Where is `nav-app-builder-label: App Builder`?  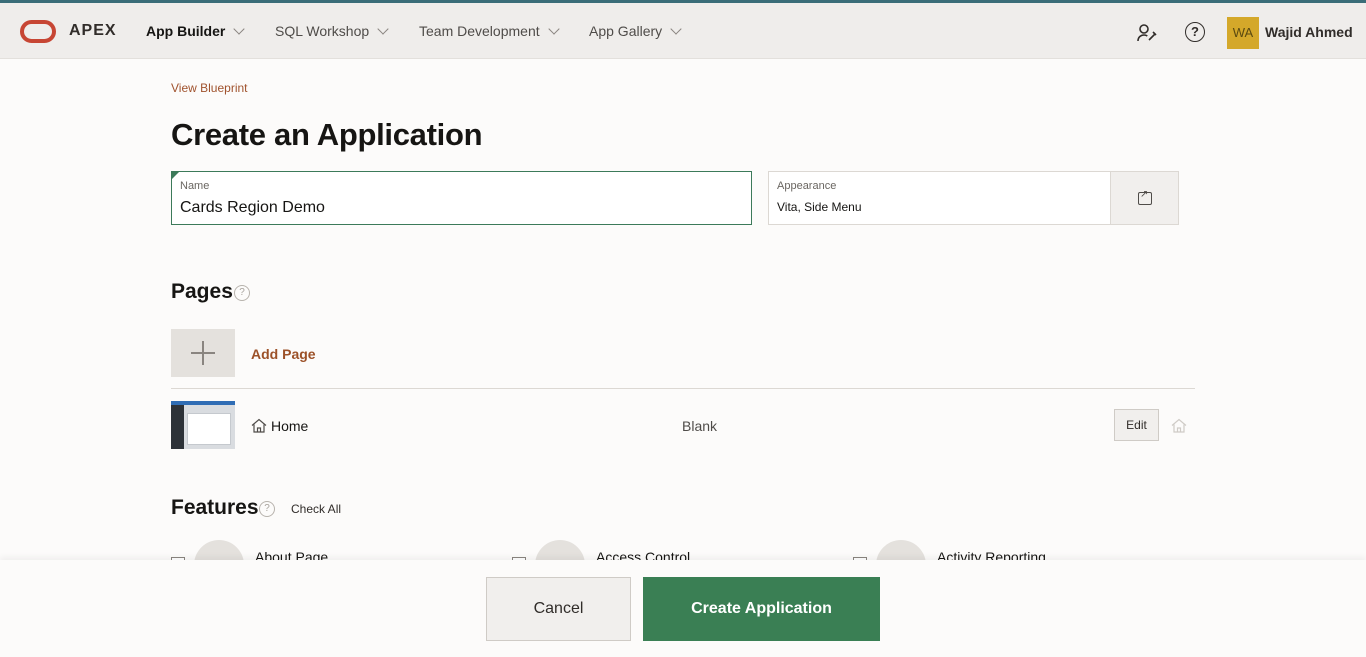
nav-app-builder-label: App Builder is located at coordinates (186, 31).